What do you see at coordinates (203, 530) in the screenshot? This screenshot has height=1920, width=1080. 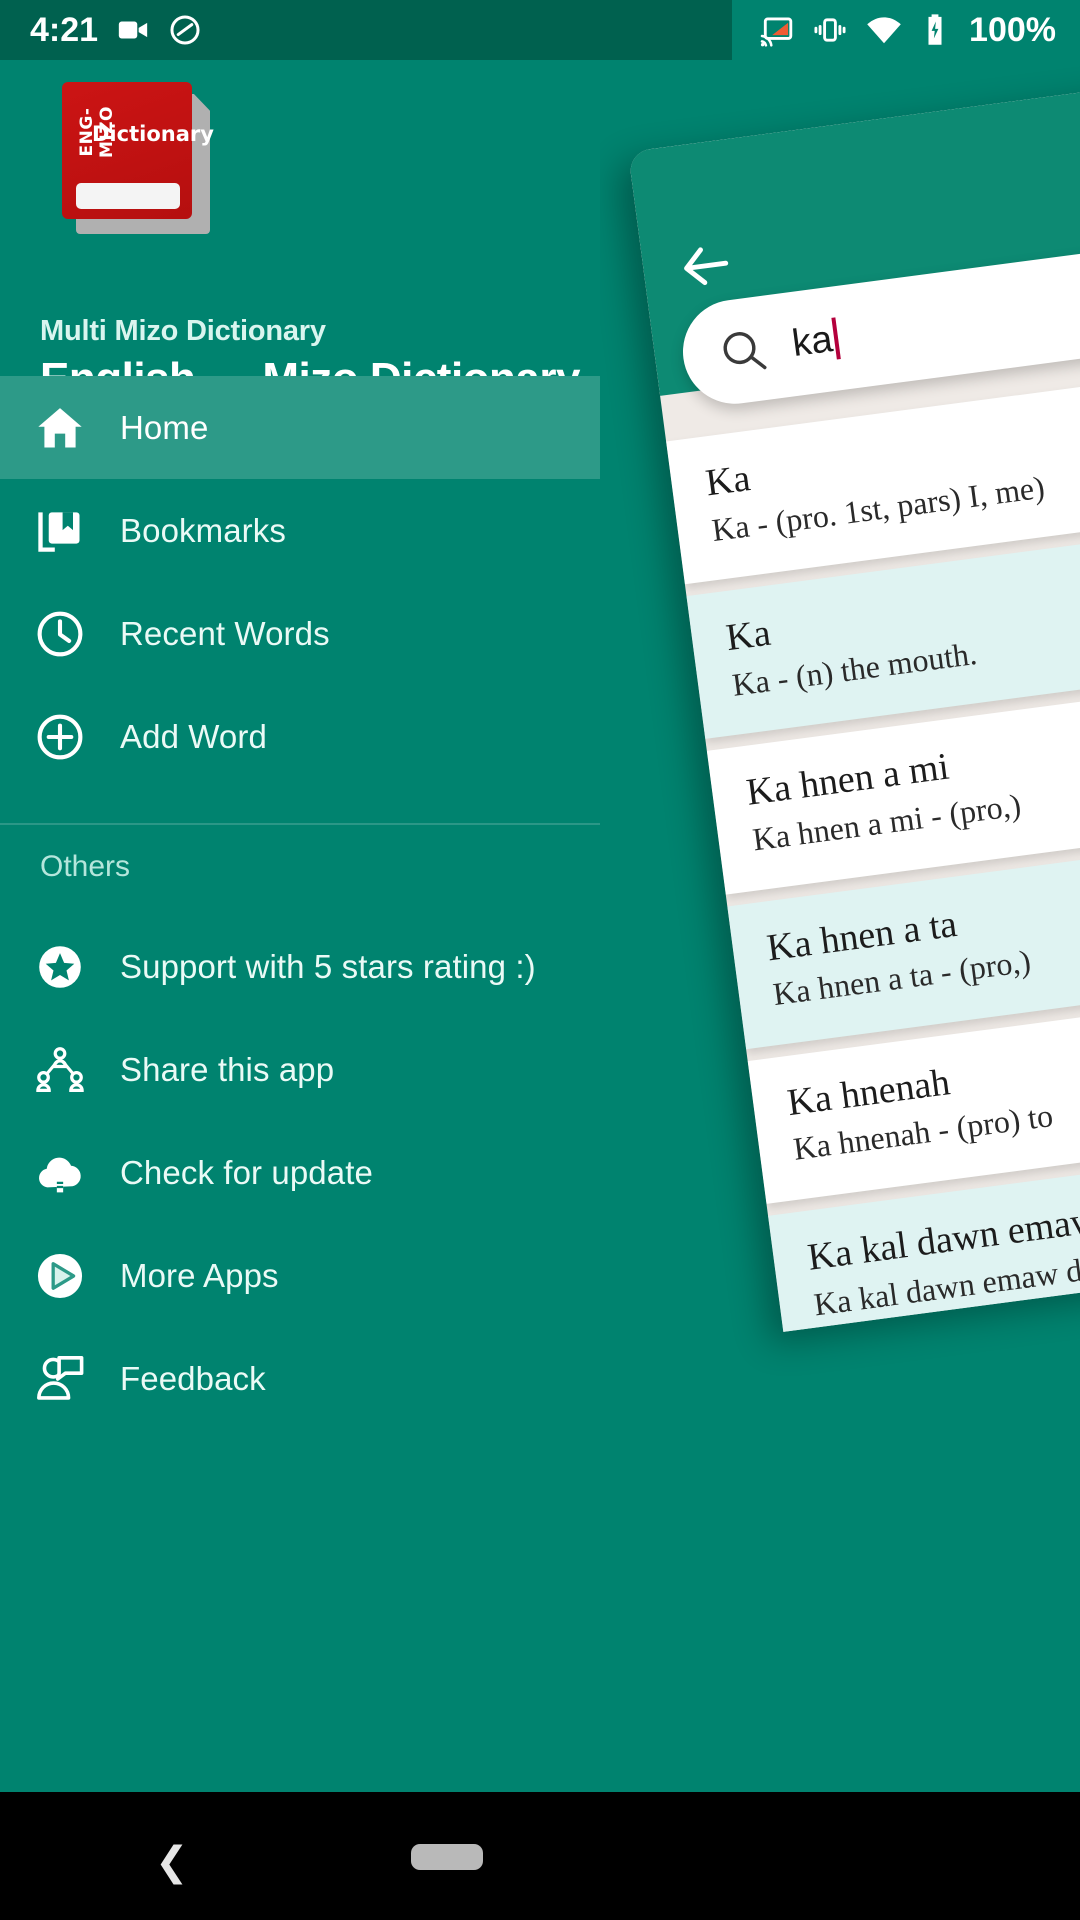 I see `sidebar-item-label: Bookmarks` at bounding box center [203, 530].